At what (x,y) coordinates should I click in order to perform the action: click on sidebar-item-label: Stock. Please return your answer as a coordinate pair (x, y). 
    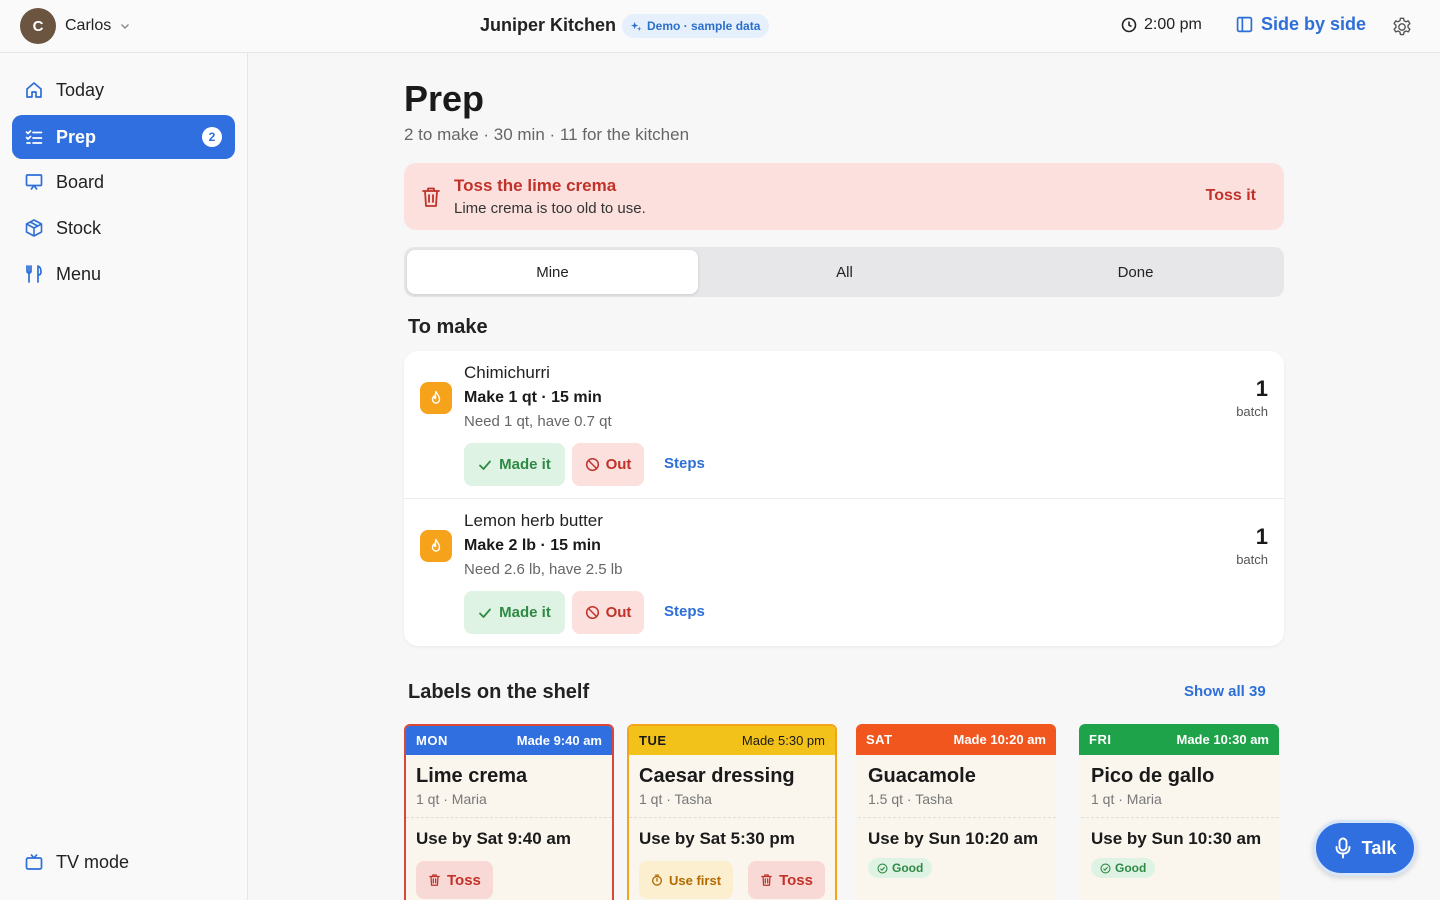
    Looking at the image, I should click on (79, 227).